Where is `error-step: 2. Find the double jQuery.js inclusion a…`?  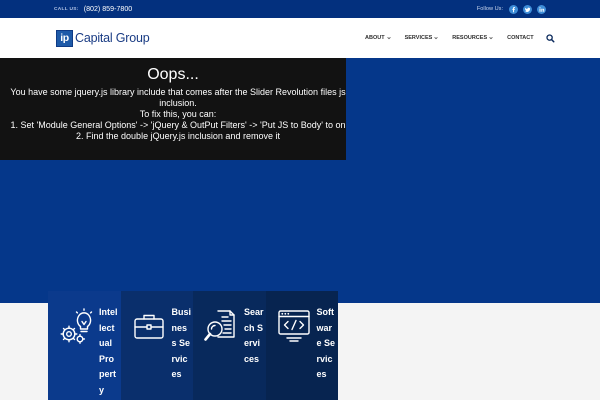 error-step: 2. Find the double jQuery.js inclusion a… is located at coordinates (178, 136).